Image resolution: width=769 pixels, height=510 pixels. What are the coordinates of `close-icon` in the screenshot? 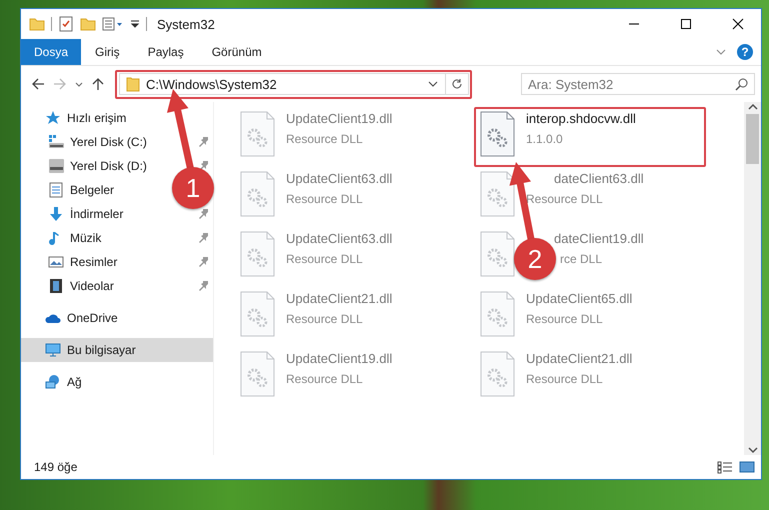 It's located at (738, 24).